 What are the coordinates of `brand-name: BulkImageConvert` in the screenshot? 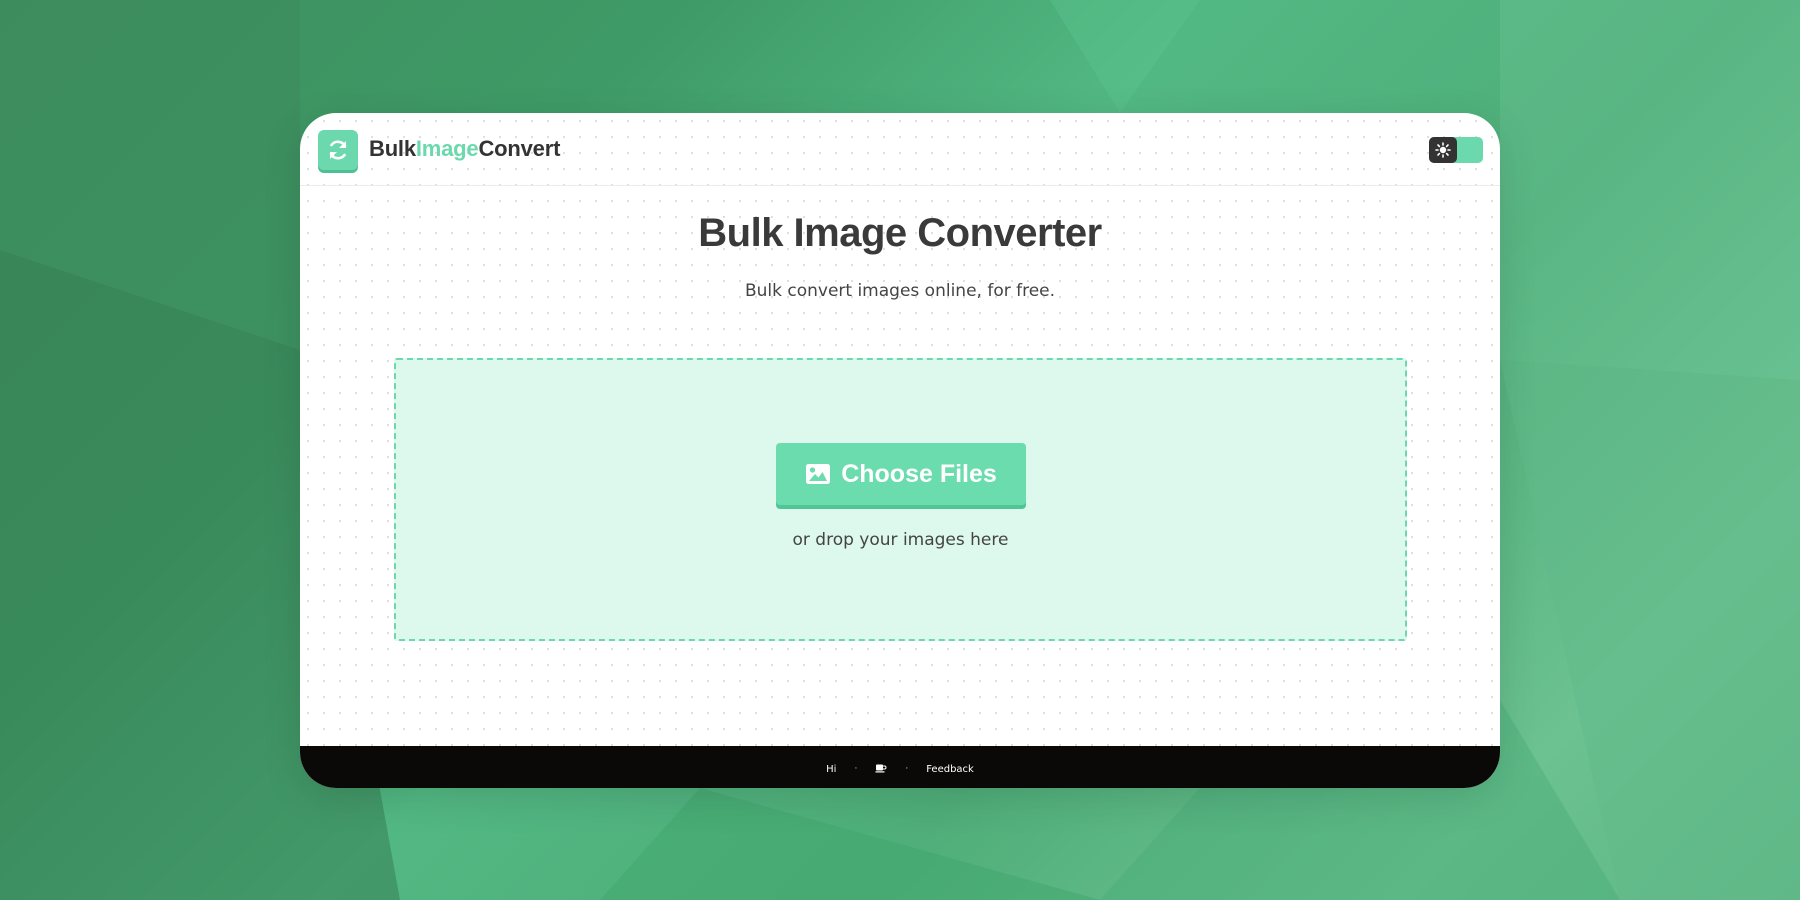 It's located at (464, 149).